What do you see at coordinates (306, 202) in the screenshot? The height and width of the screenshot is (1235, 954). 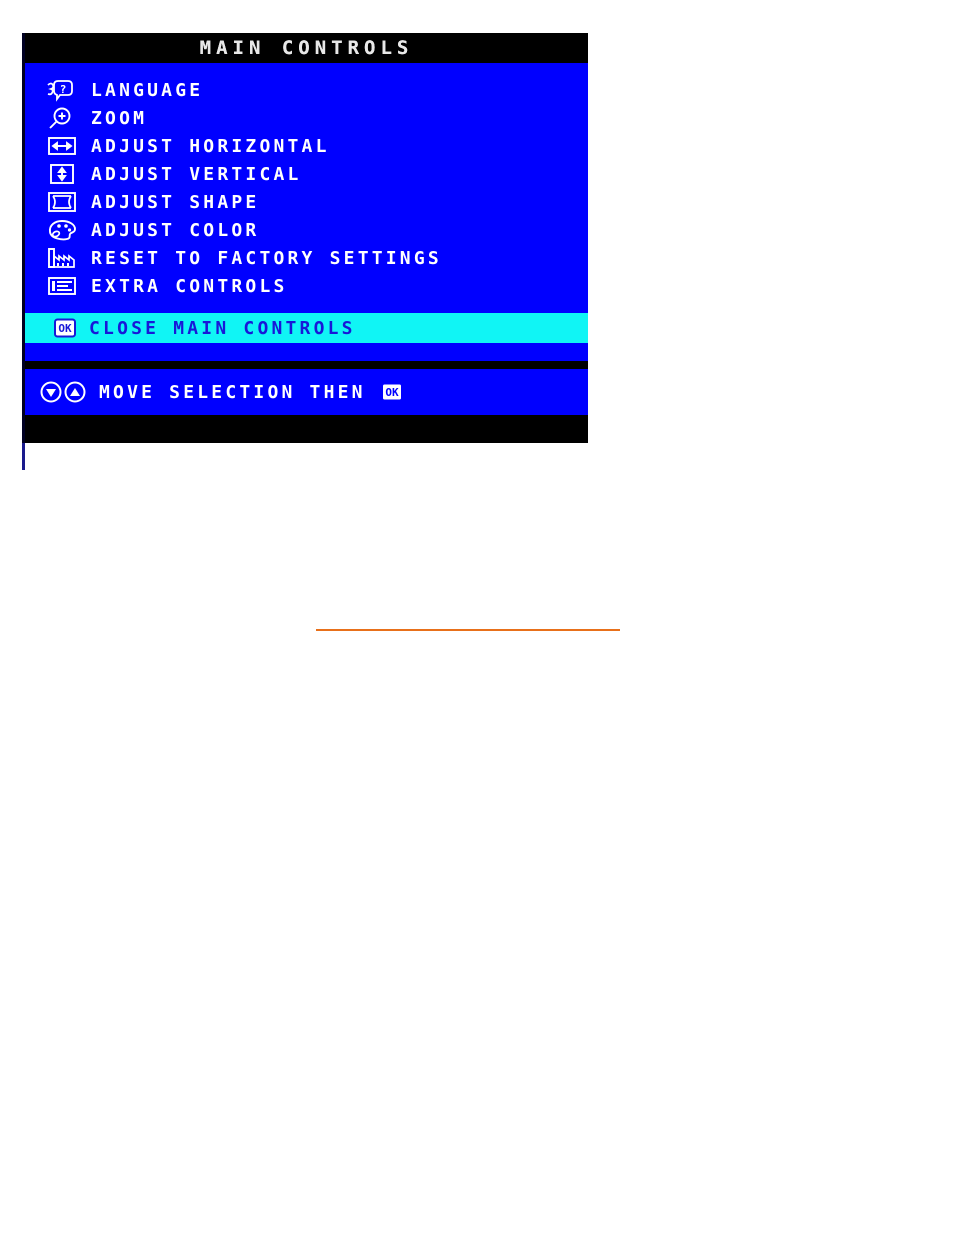 I see `menu-item-adjust-shape: ADJUST SHAPE` at bounding box center [306, 202].